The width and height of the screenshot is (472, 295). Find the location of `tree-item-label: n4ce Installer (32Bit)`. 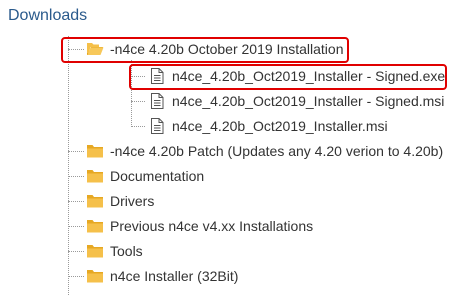

tree-item-label: n4ce Installer (32Bit) is located at coordinates (174, 276).